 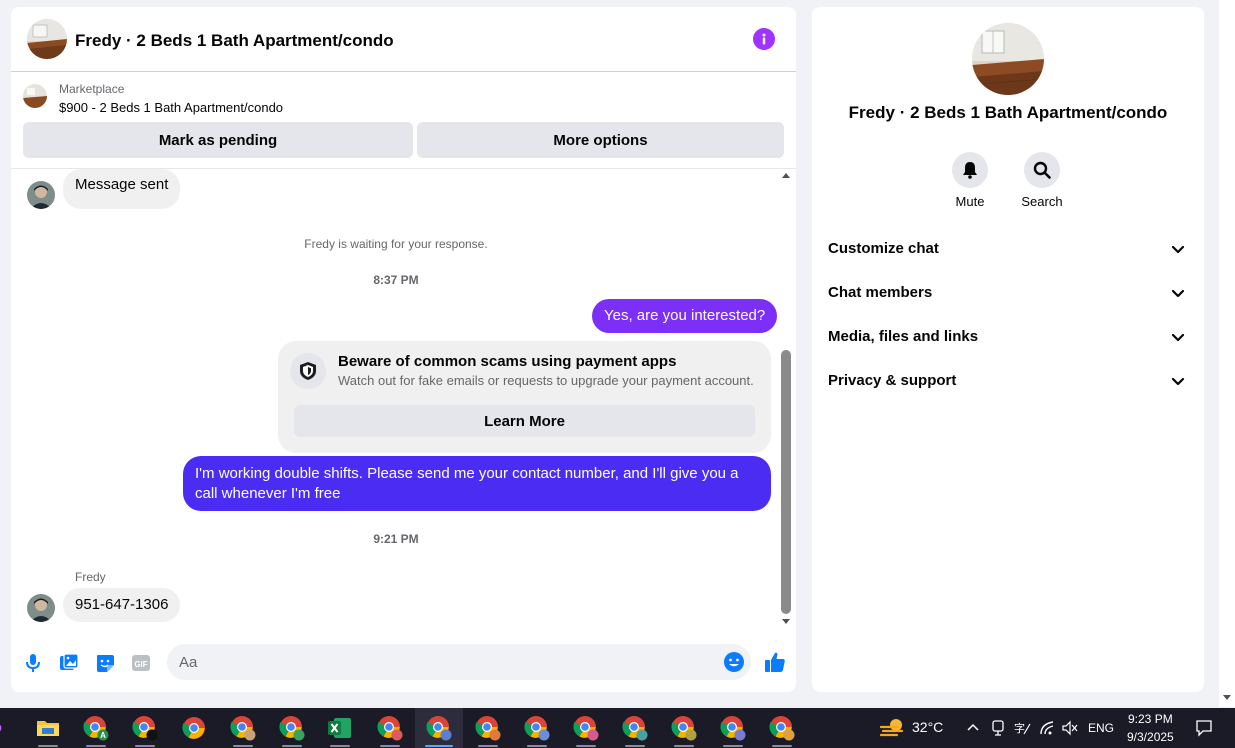 I want to click on temperature: 32°C, so click(x=927, y=727).